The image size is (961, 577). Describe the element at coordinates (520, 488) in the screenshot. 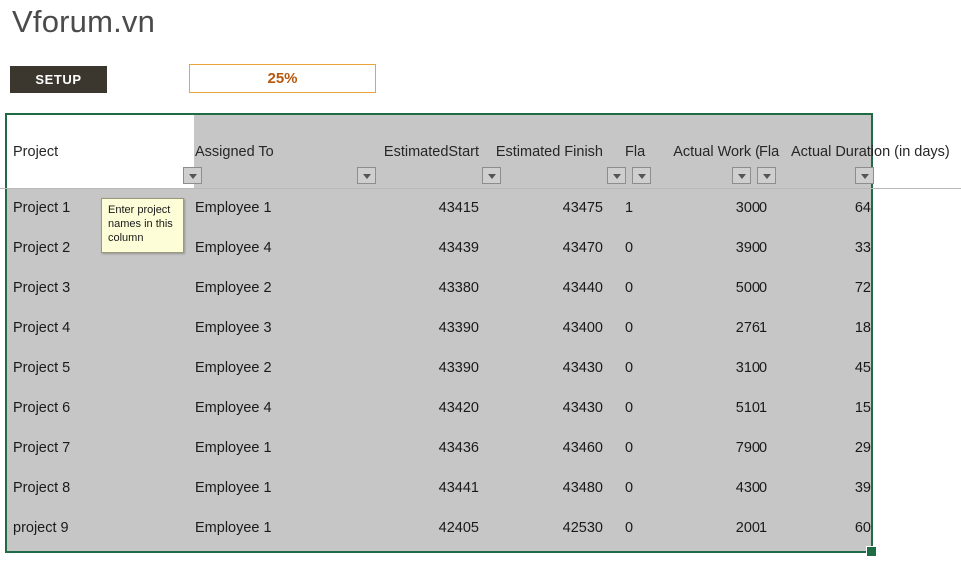

I see `cell-est_finish: 43480` at that location.